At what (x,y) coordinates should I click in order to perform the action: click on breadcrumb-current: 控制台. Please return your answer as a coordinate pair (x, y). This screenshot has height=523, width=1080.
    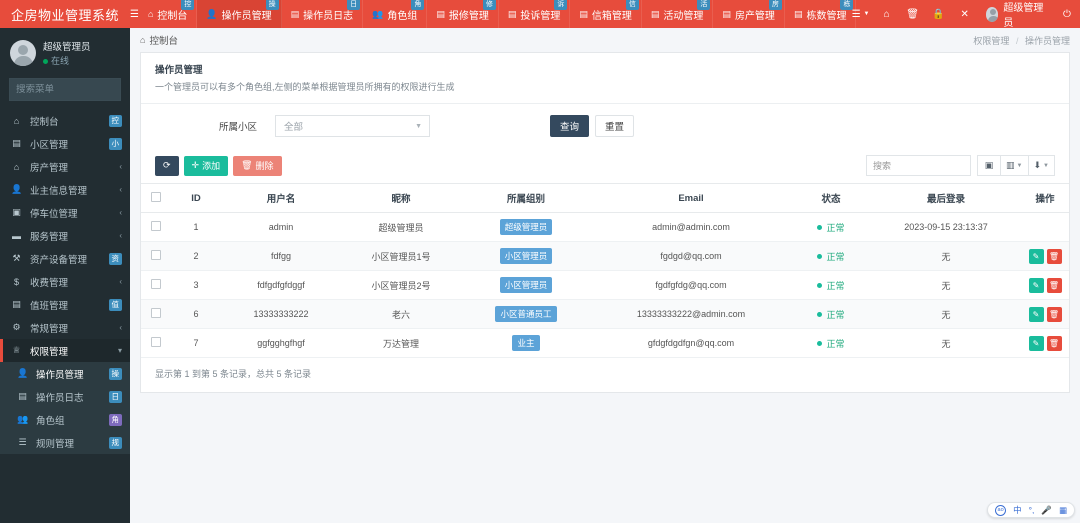
    Looking at the image, I should click on (163, 40).